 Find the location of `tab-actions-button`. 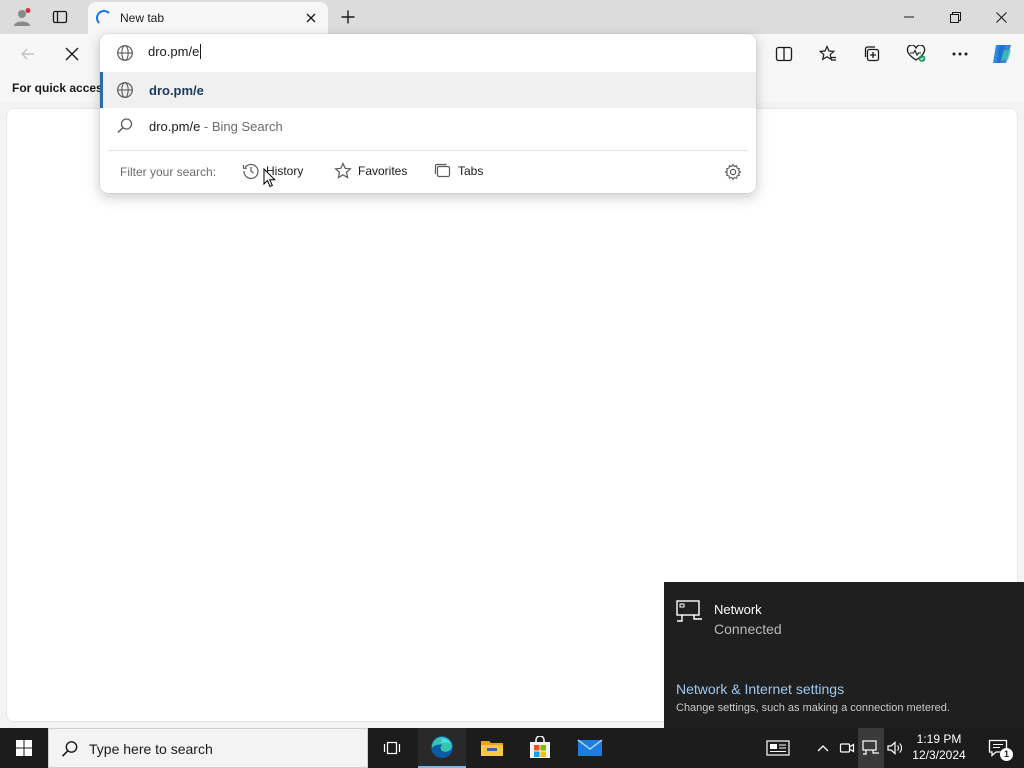

tab-actions-button is located at coordinates (60, 17).